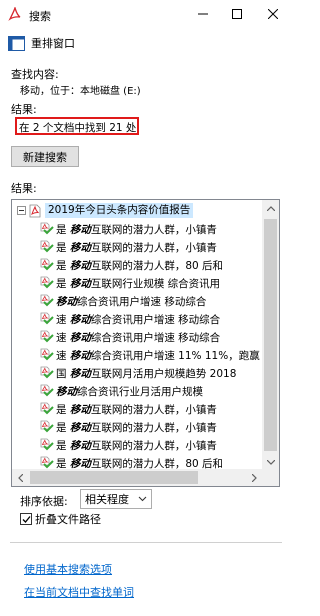 This screenshot has width=320, height=616. I want to click on chevron-right-icon, so click(254, 477).